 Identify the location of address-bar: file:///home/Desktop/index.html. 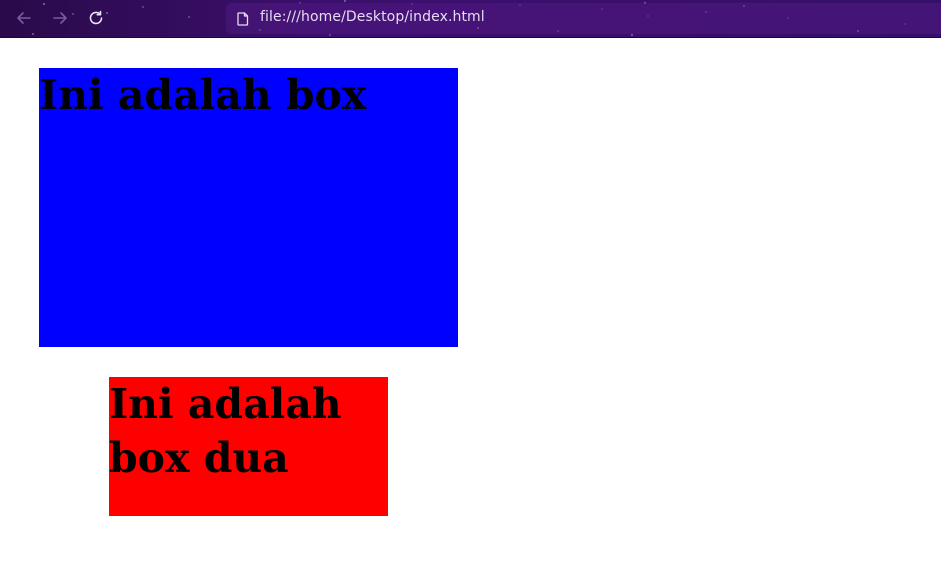
(583, 18).